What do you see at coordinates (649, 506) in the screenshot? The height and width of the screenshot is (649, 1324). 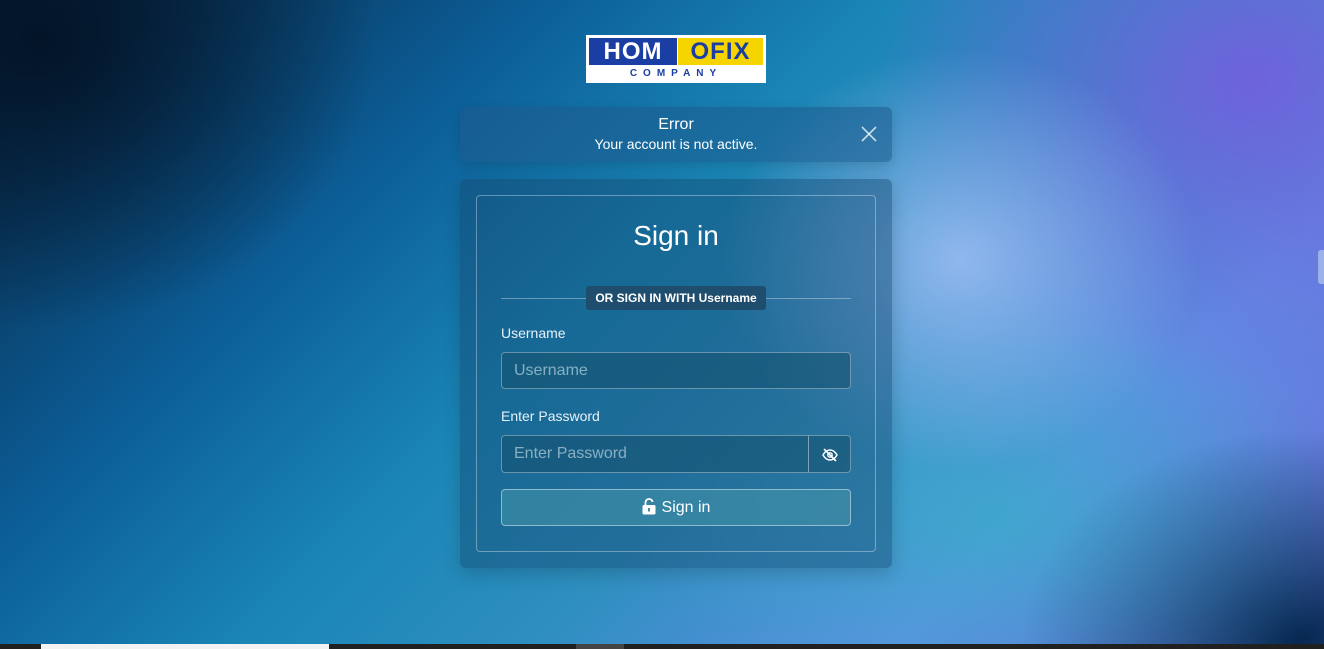 I see `unlock-icon` at bounding box center [649, 506].